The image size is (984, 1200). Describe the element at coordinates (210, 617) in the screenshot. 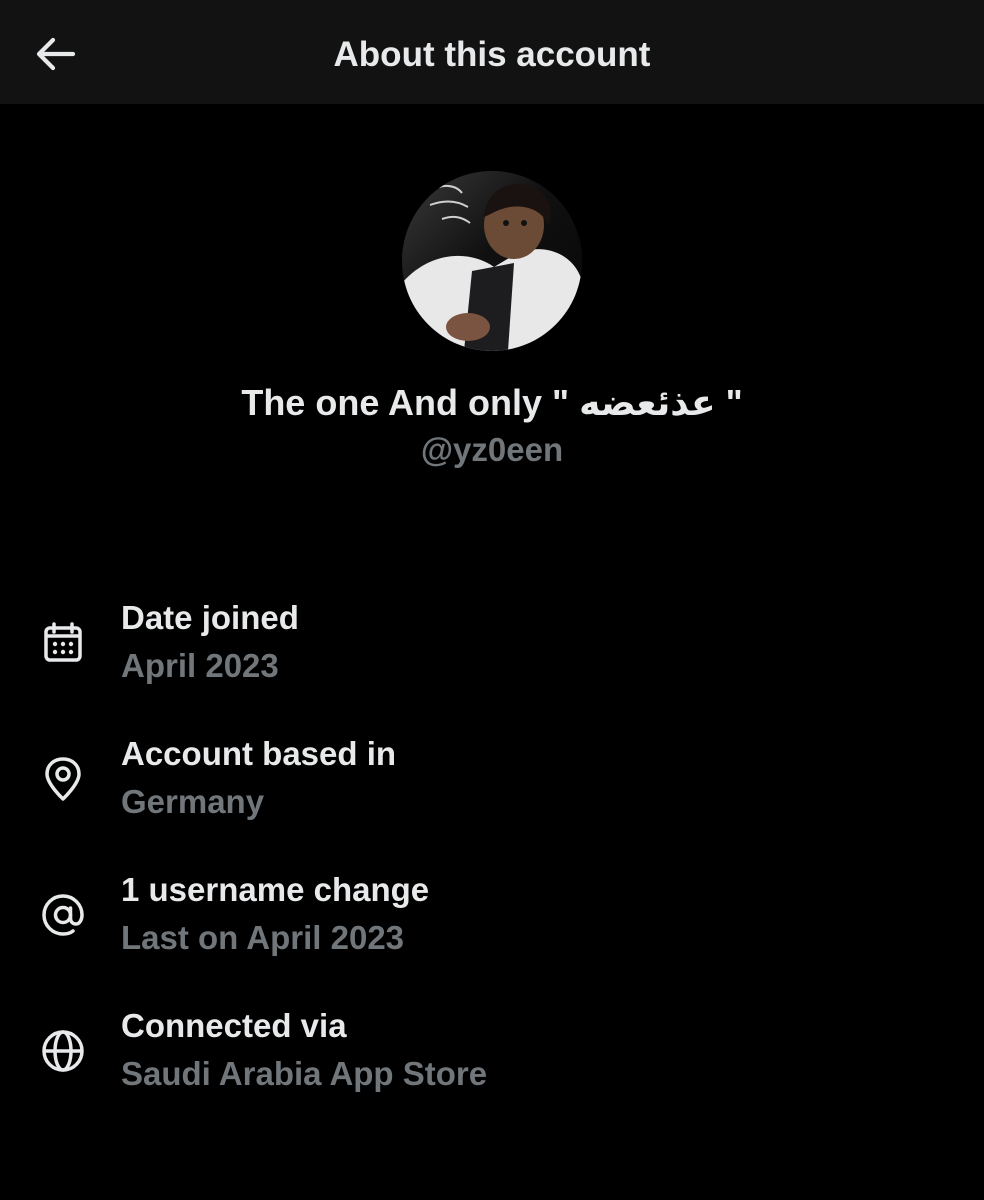

I see `info-label: Date joined` at that location.